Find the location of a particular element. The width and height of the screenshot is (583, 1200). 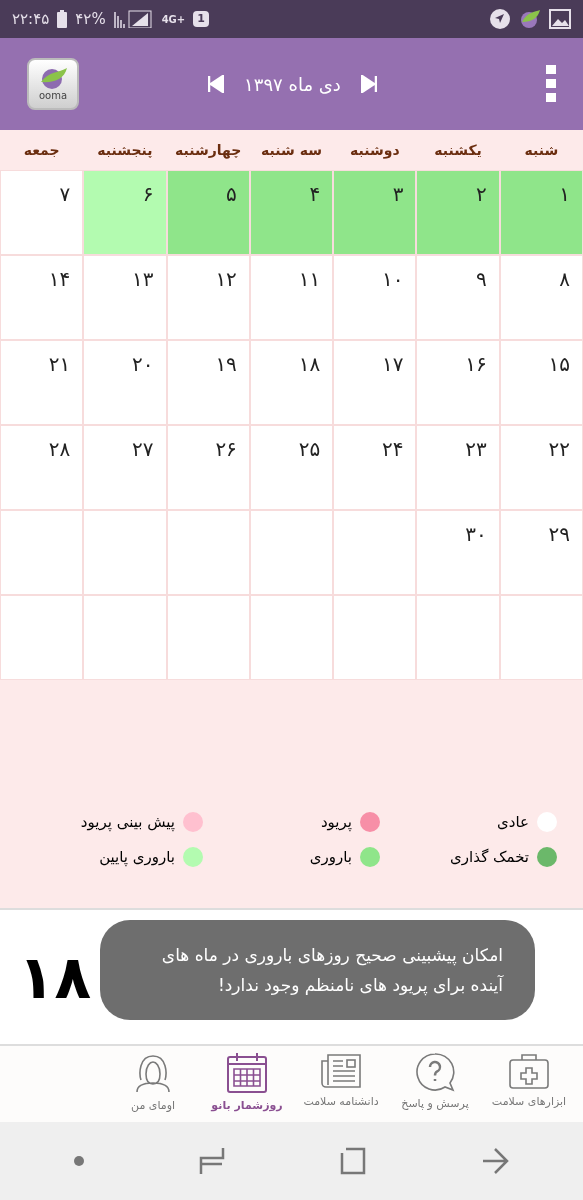

weekday-label: سه شنبه is located at coordinates (291, 150).